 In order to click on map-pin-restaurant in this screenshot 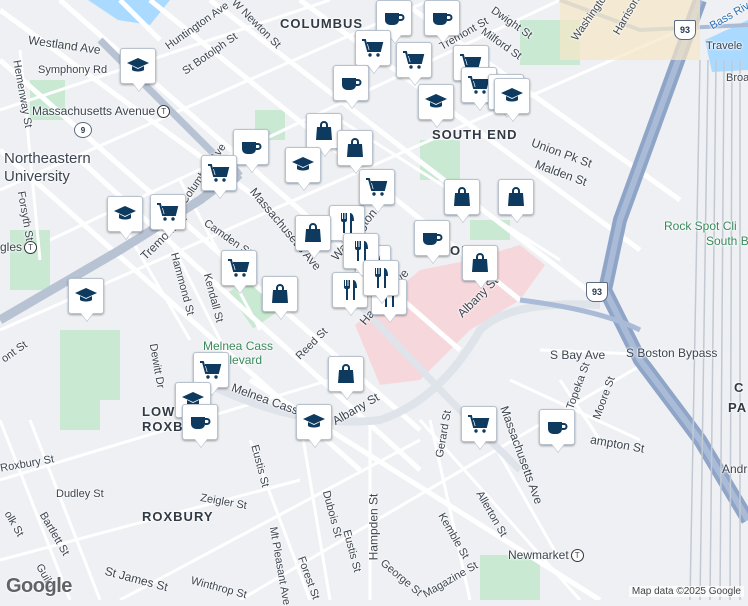, I will do `click(381, 278)`.